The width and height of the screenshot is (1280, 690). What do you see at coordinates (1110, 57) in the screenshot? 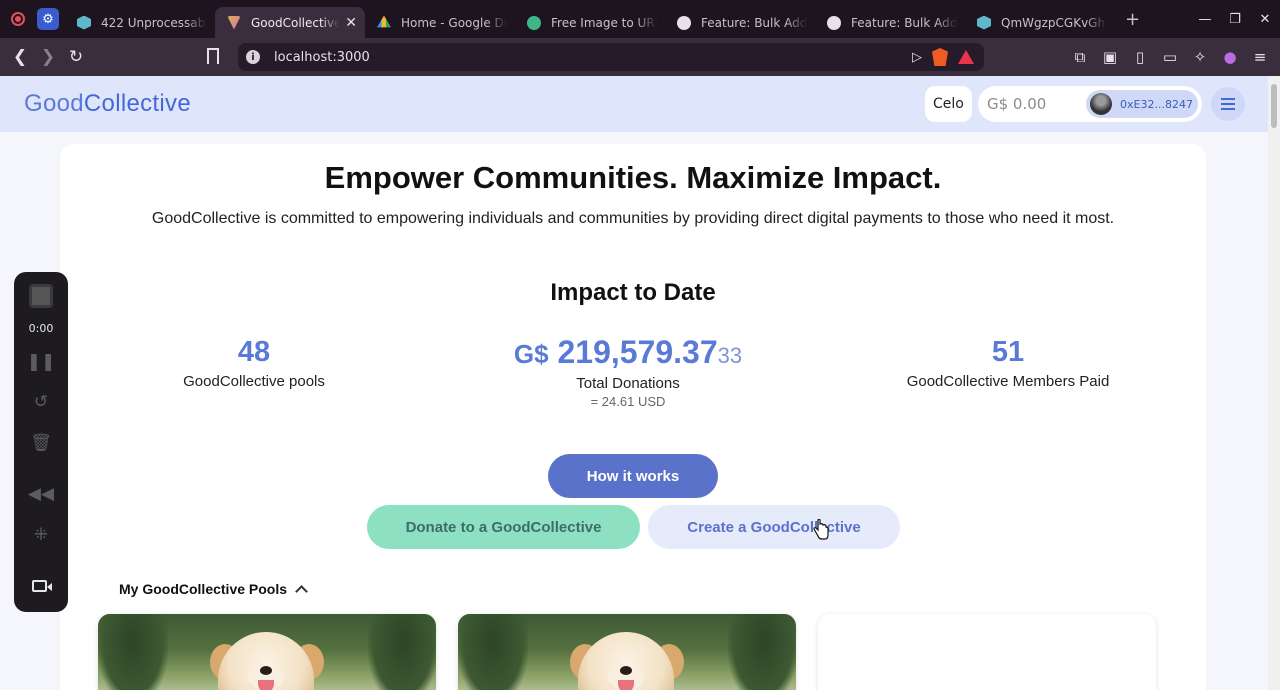
I see `screenshot-icon: ▣` at bounding box center [1110, 57].